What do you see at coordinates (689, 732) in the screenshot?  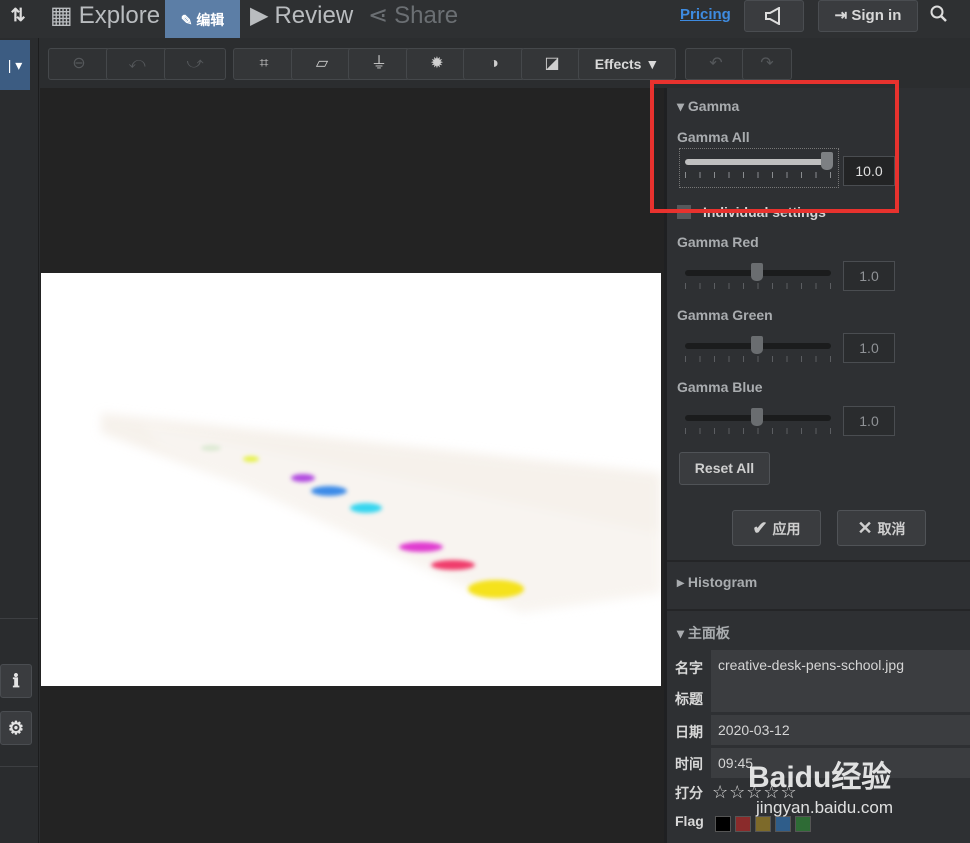 I see `date-label: 日期` at bounding box center [689, 732].